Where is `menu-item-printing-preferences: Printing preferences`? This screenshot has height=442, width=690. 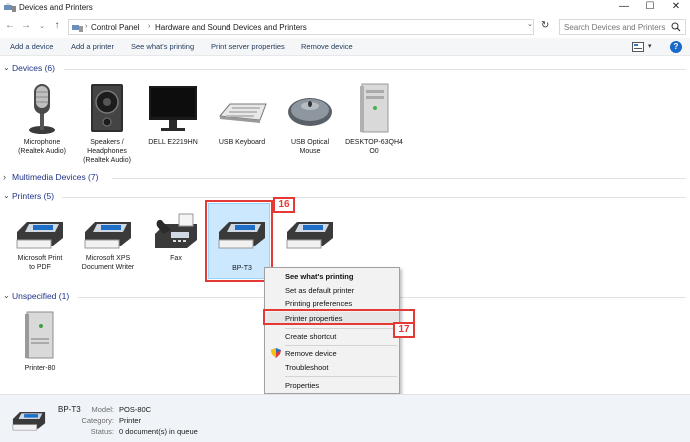
menu-item-printing-preferences: Printing preferences is located at coordinates (318, 303).